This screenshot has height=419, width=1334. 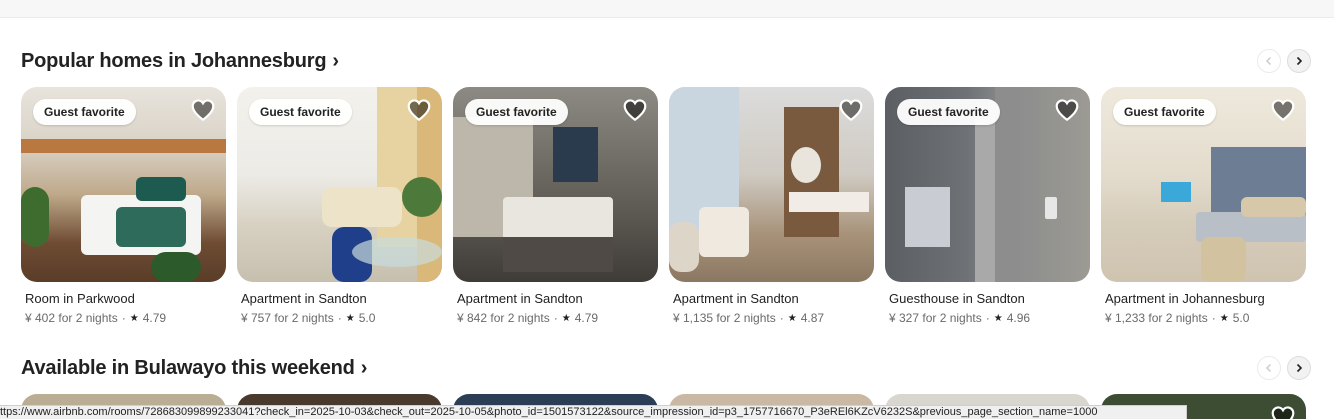 I want to click on listing-price: ¥ 1,135 for 2 nights, so click(x=724, y=318).